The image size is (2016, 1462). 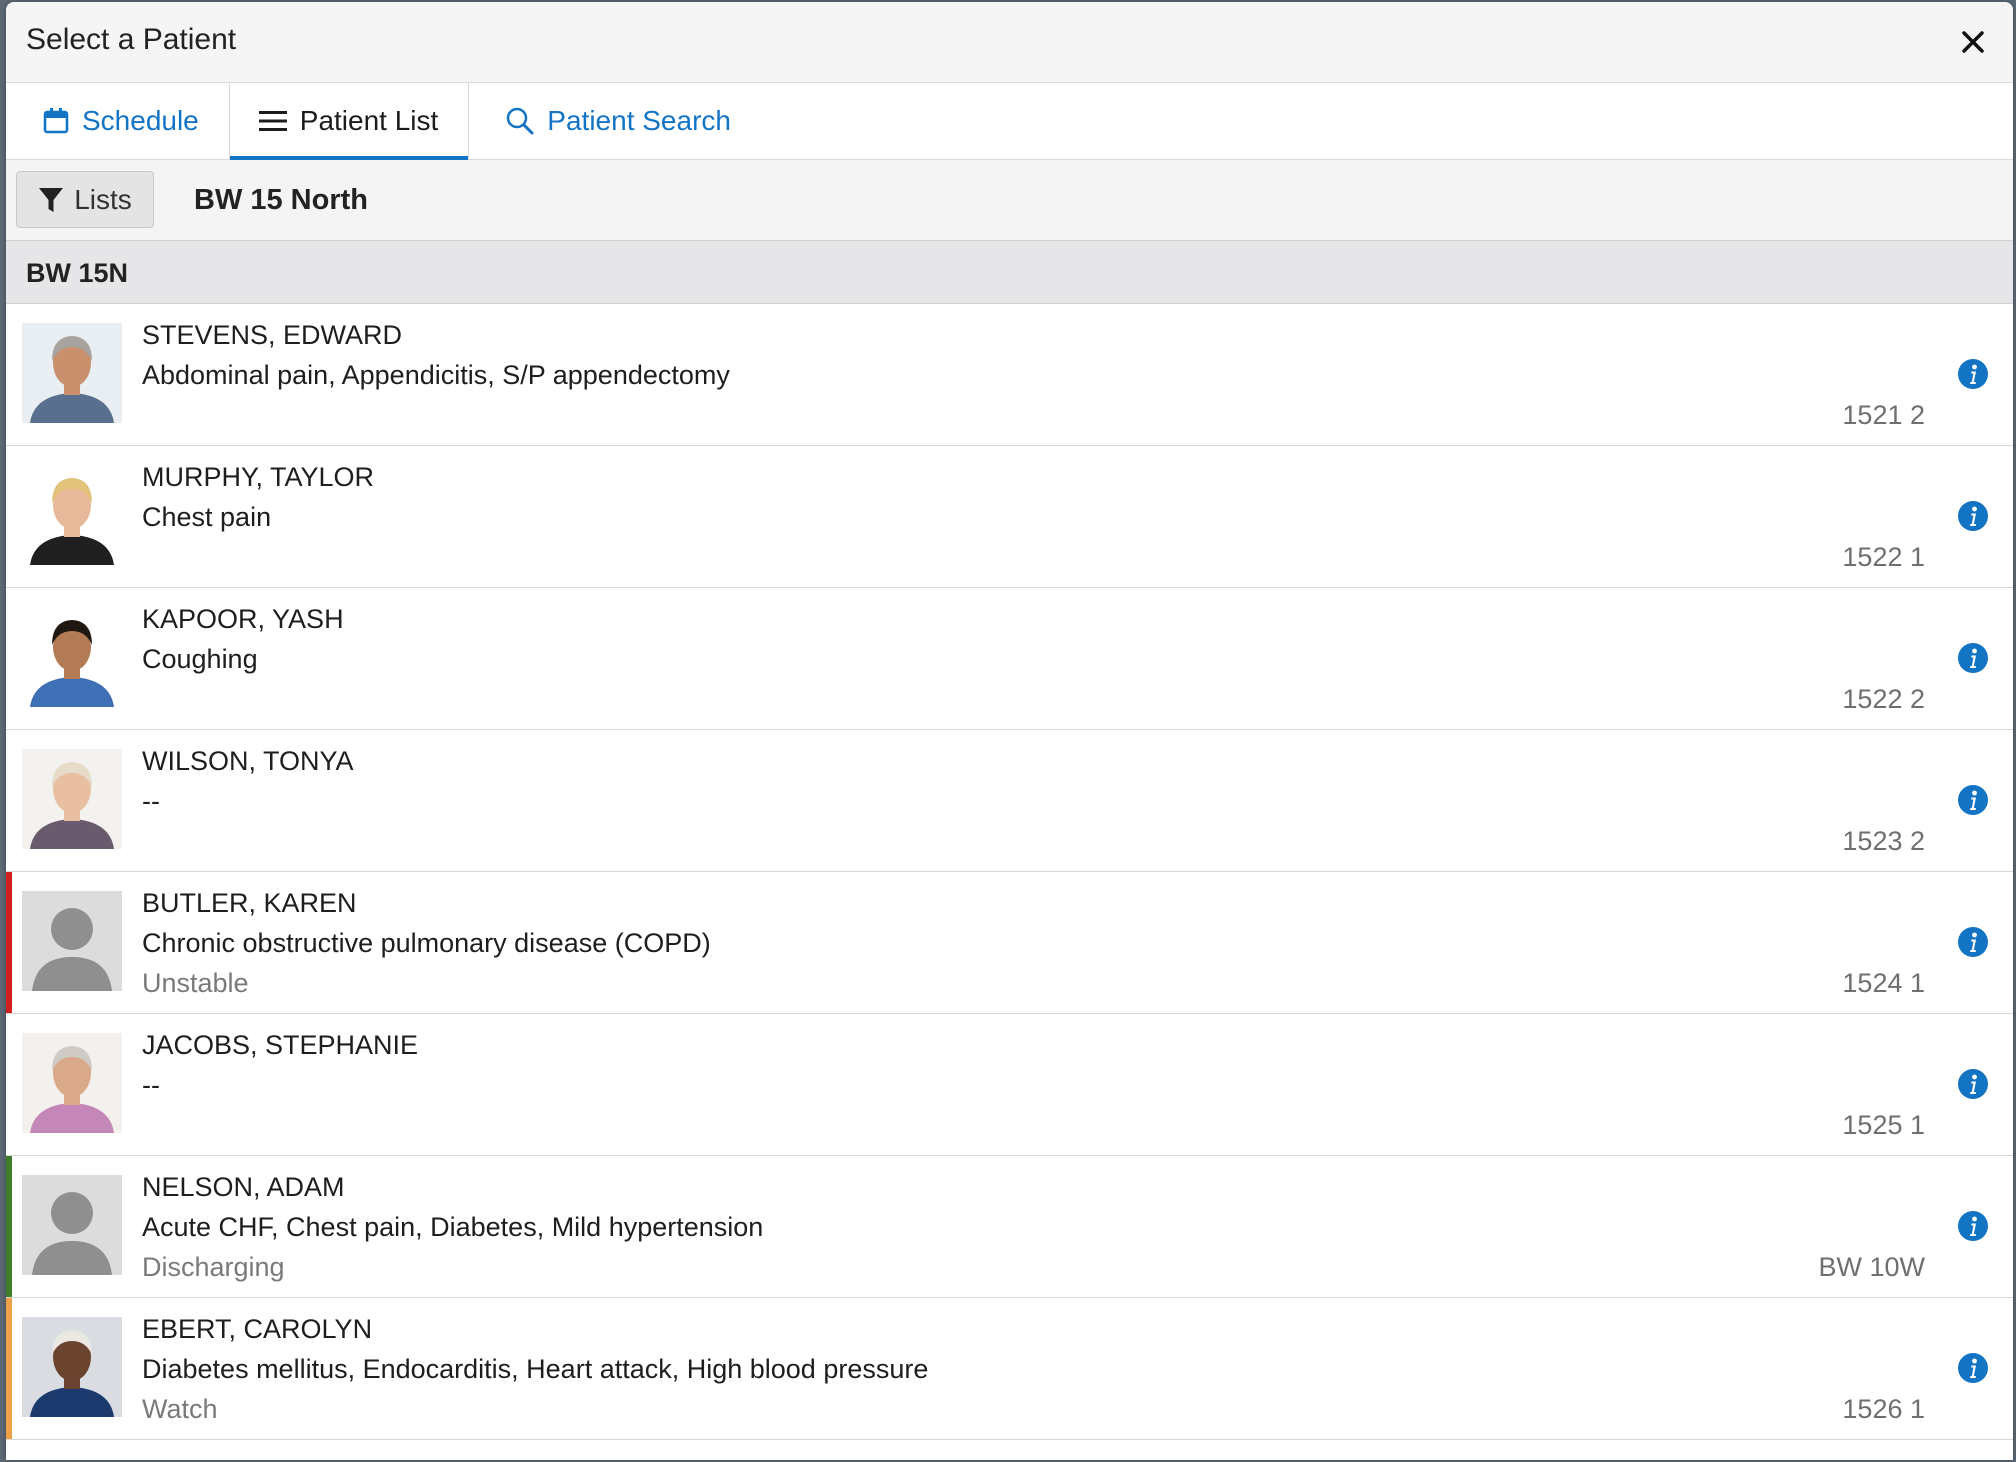 I want to click on patient-room: 1526 1, so click(x=1883, y=1409).